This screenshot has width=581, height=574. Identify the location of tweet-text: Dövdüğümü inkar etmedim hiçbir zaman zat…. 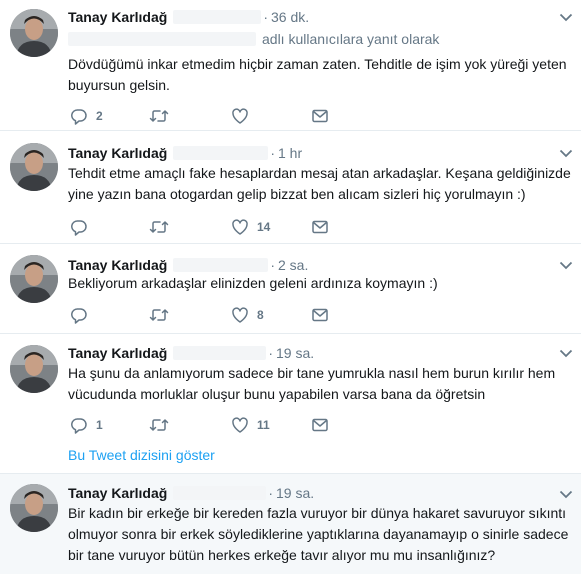
(317, 74).